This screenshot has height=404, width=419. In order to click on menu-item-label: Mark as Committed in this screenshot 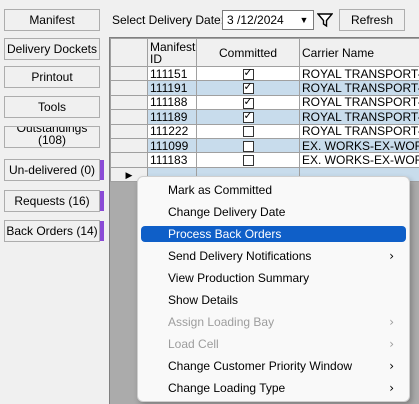, I will do `click(220, 190)`.